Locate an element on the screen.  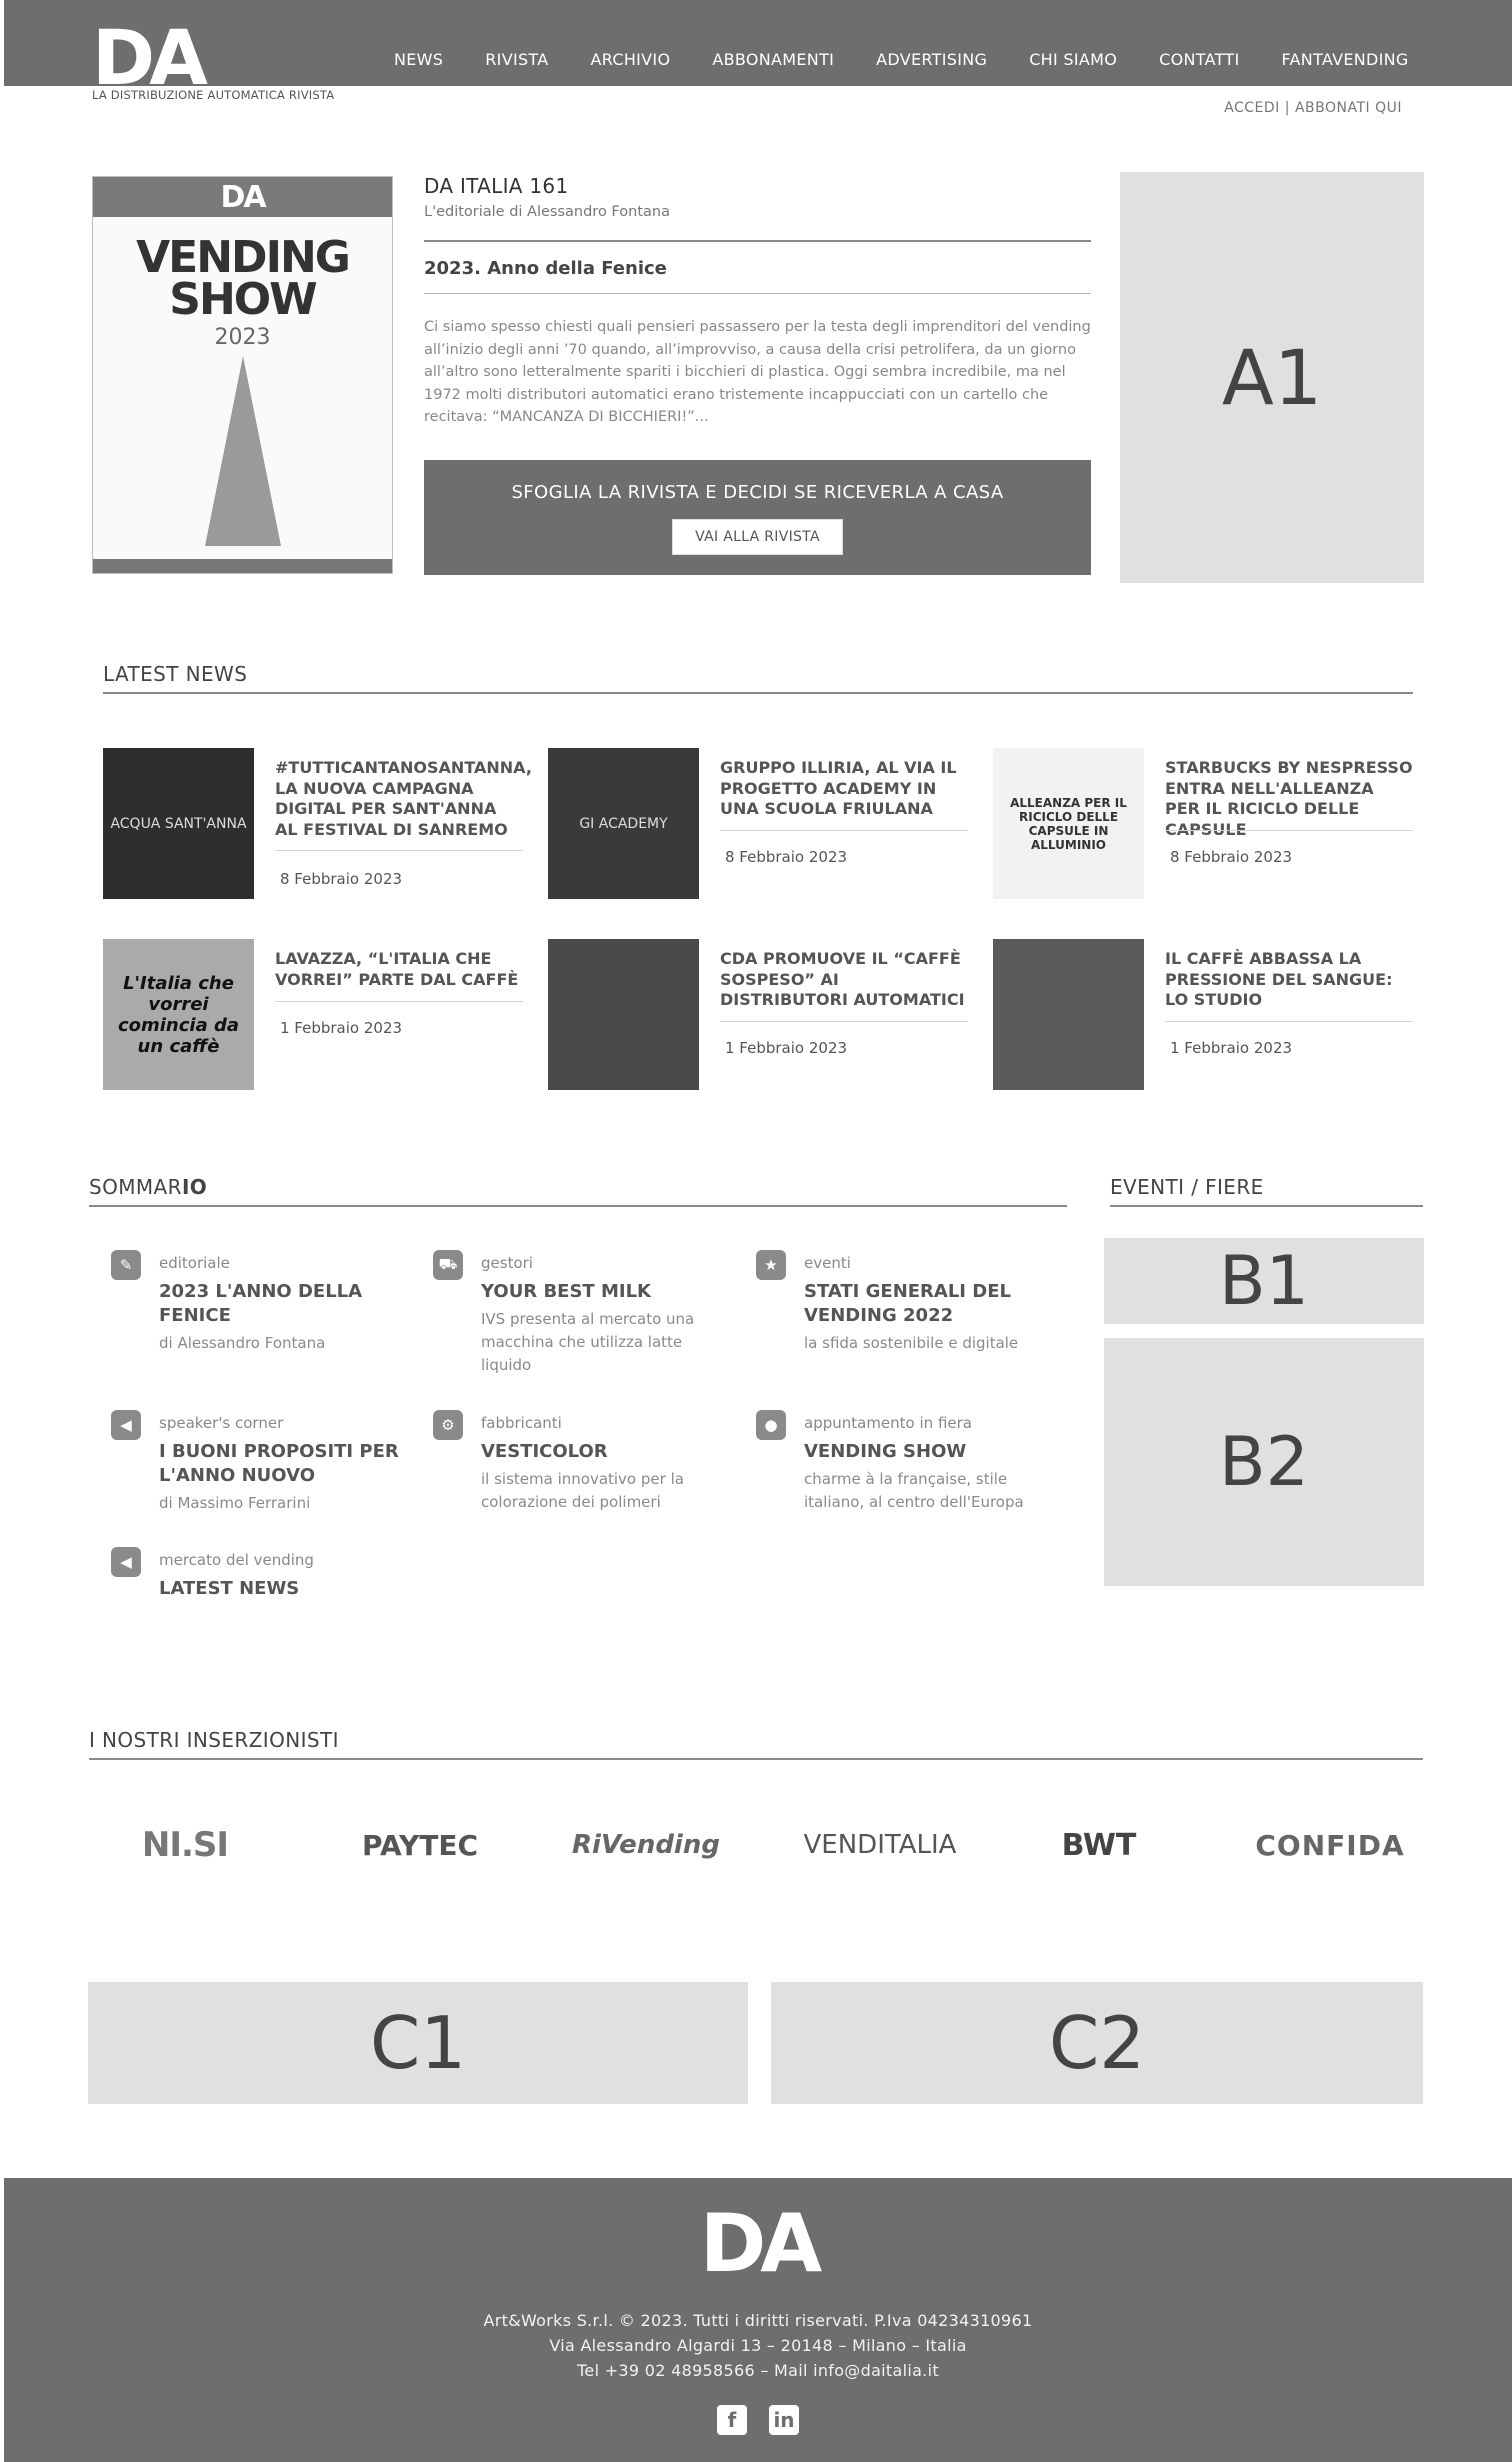
nav-advertising: ADVERTISING is located at coordinates (931, 59).